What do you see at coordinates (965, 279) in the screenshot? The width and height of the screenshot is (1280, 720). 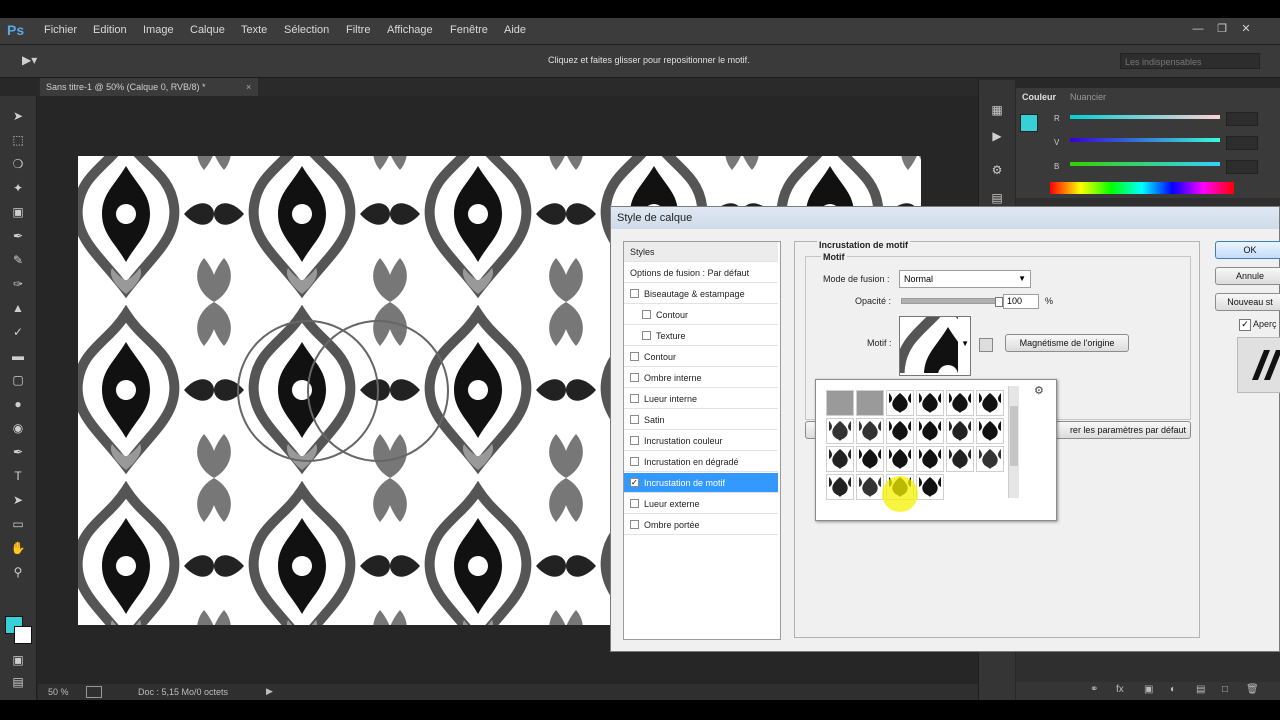 I see `blend-mode-select: Normal ▼` at bounding box center [965, 279].